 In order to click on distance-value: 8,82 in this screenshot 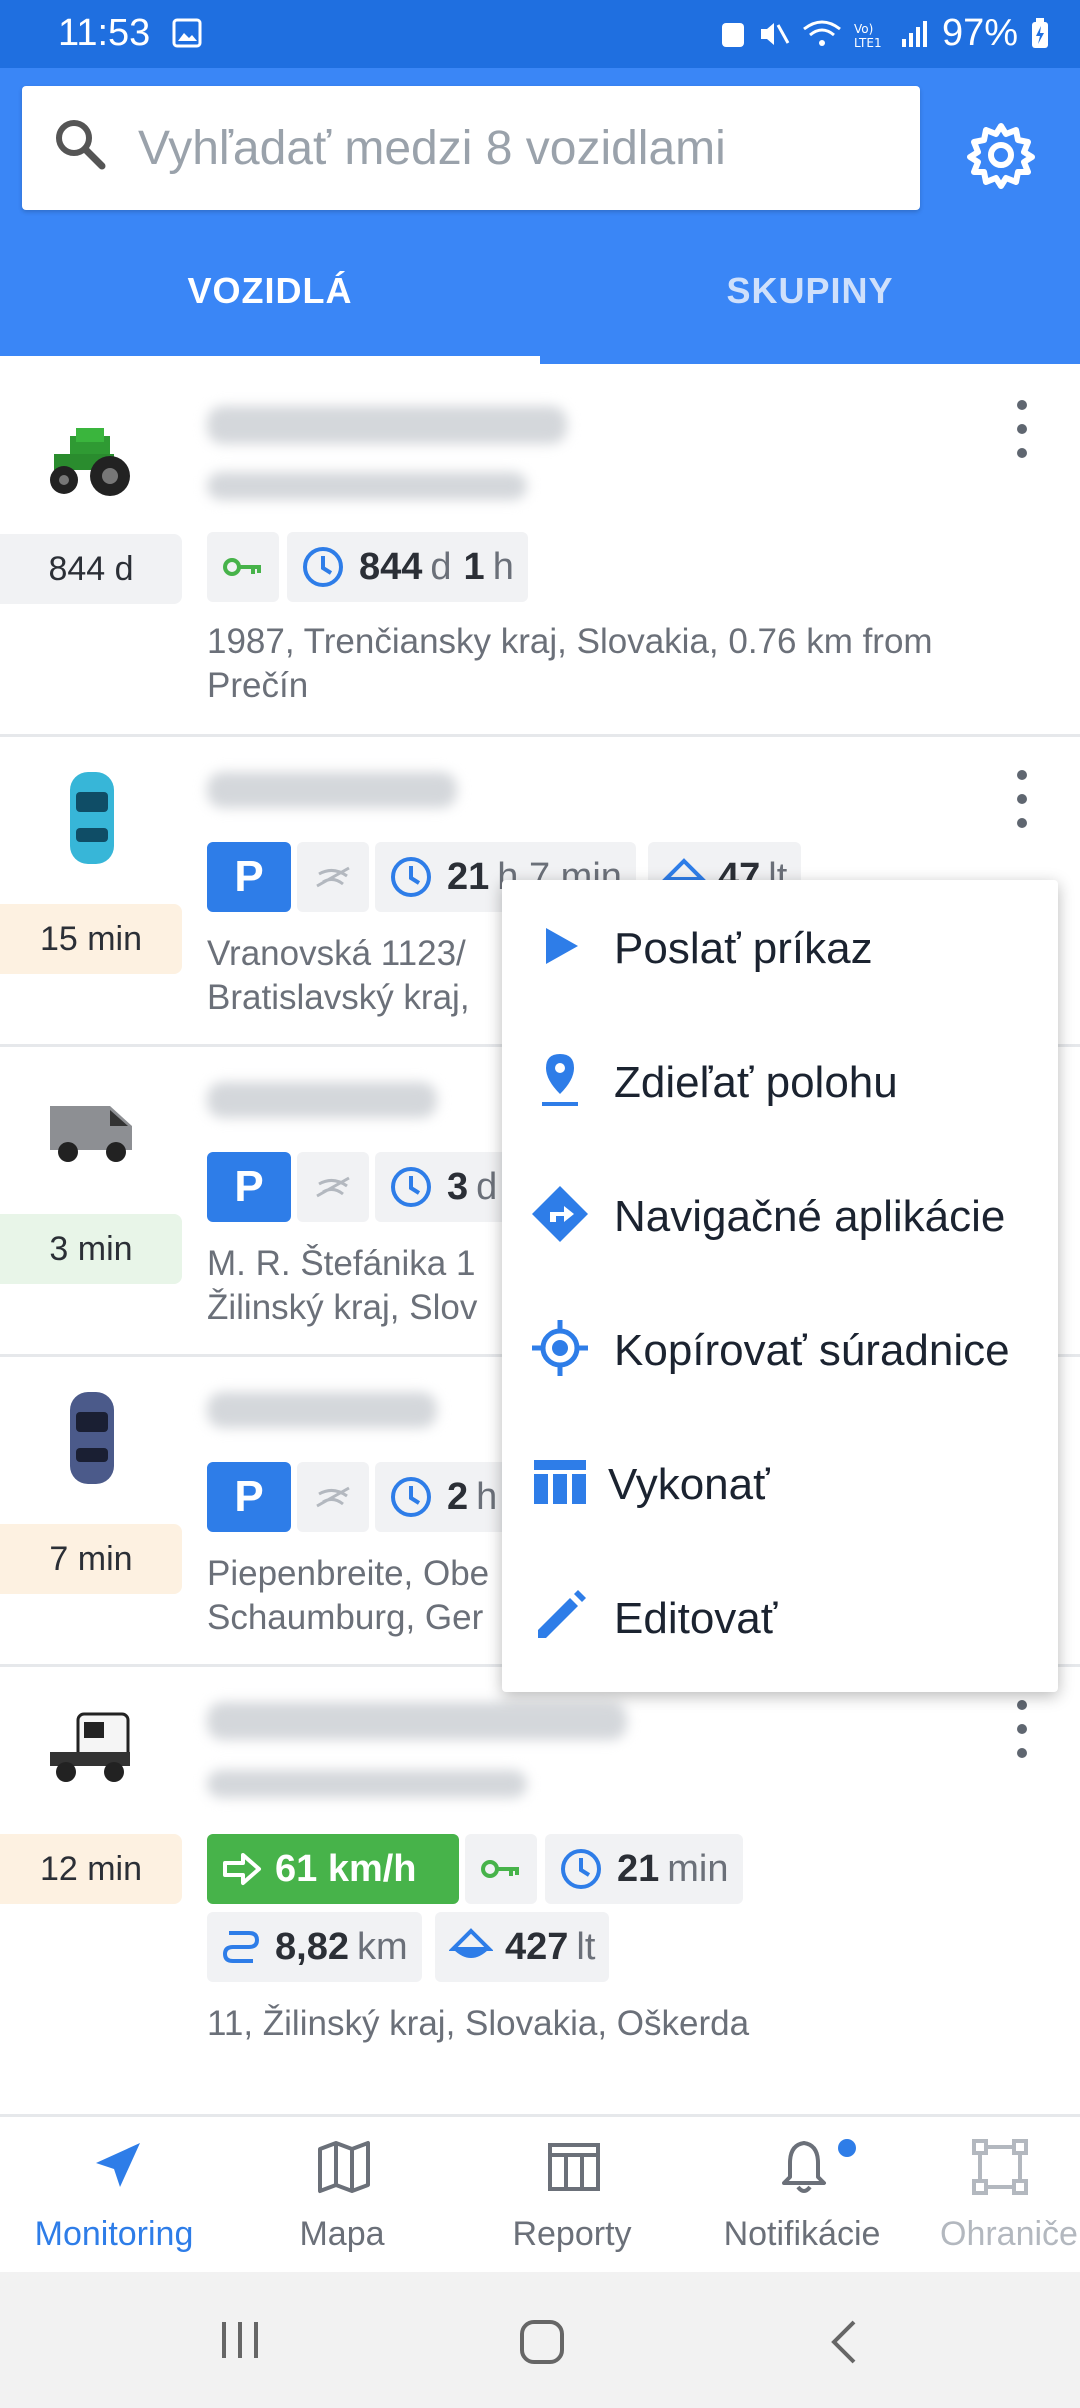, I will do `click(312, 1946)`.